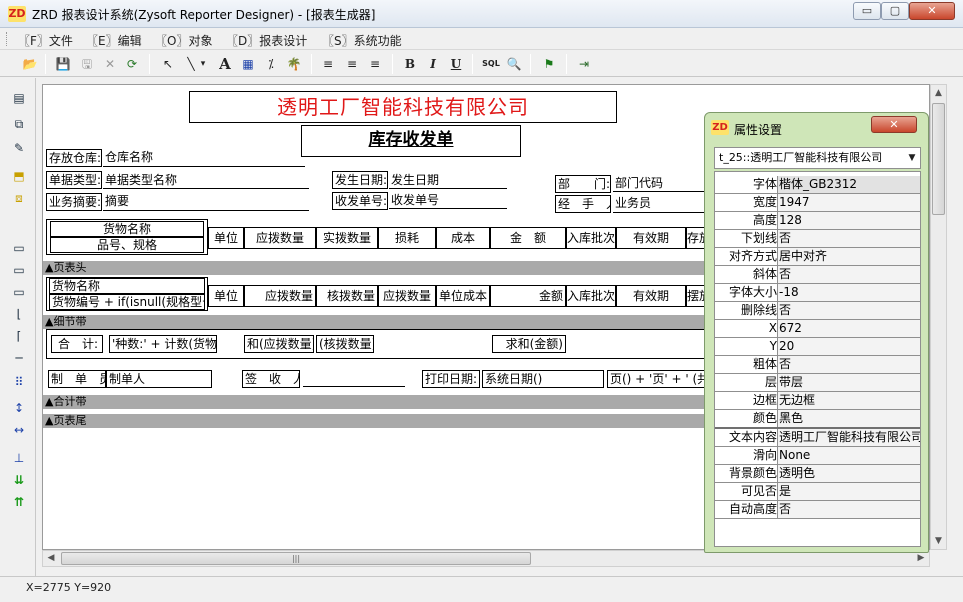  Describe the element at coordinates (817, 365) in the screenshot. I see `property-row: 粗体 否` at that location.